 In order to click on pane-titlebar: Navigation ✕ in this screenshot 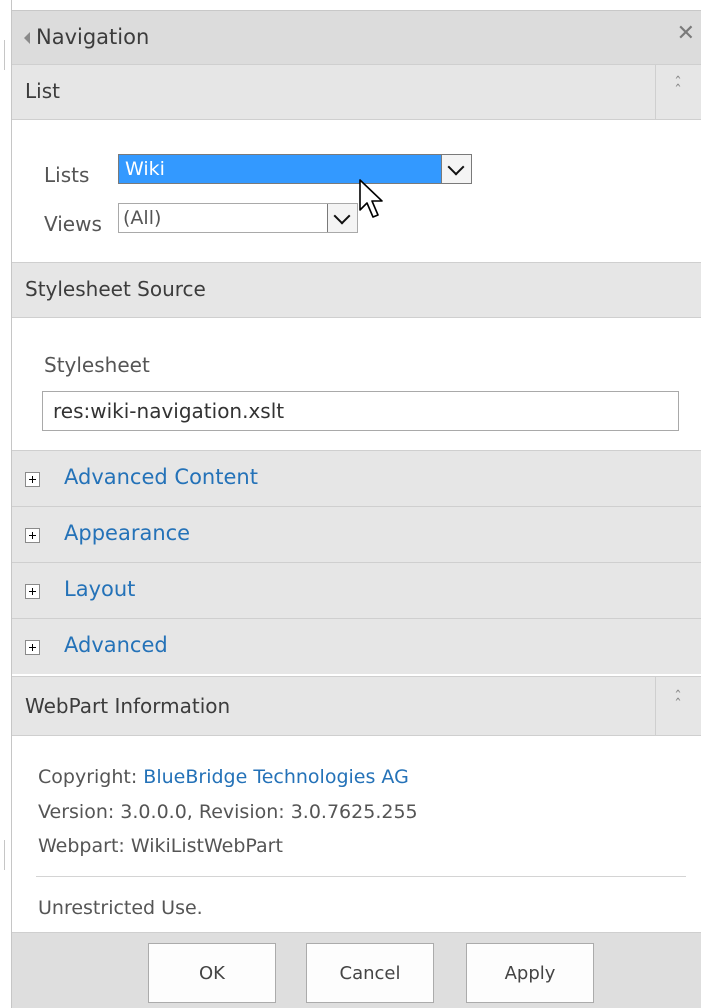, I will do `click(356, 37)`.